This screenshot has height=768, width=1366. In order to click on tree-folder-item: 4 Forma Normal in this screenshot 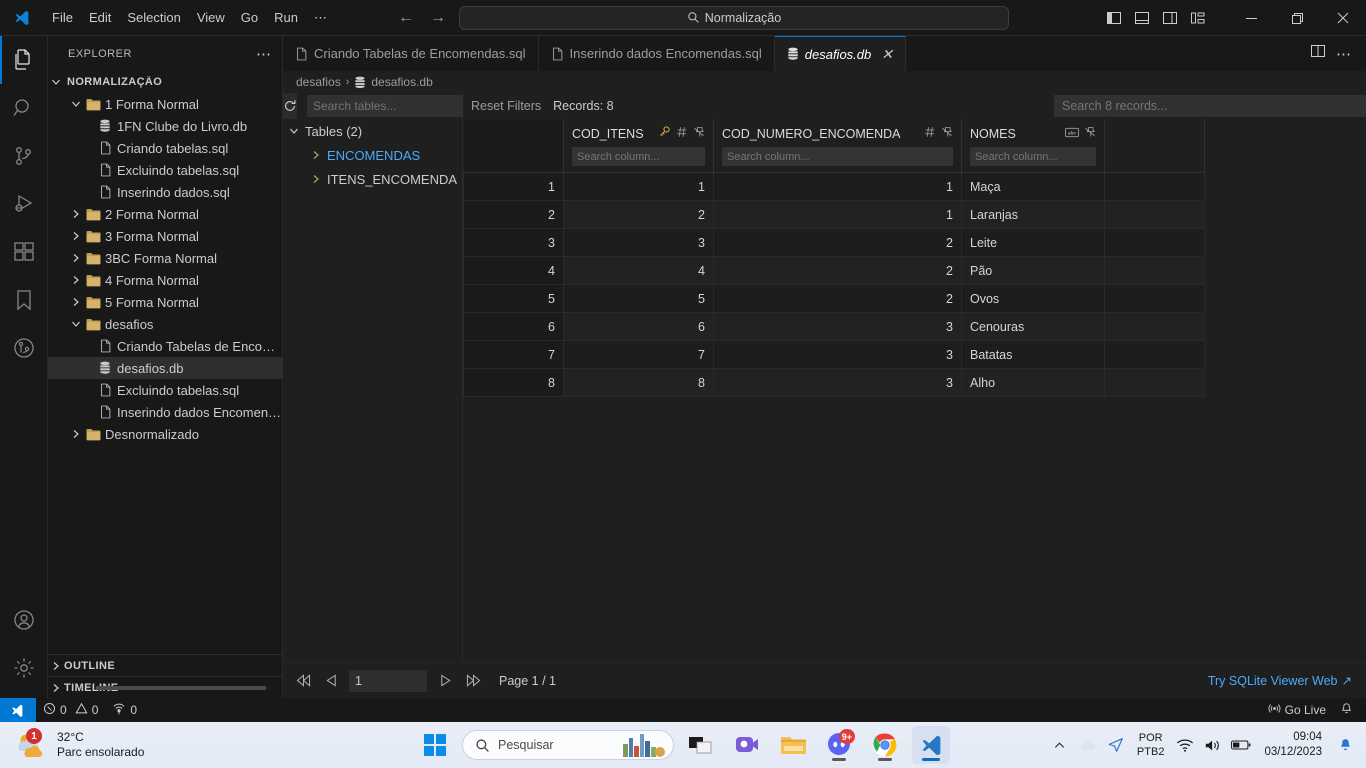, I will do `click(165, 280)`.